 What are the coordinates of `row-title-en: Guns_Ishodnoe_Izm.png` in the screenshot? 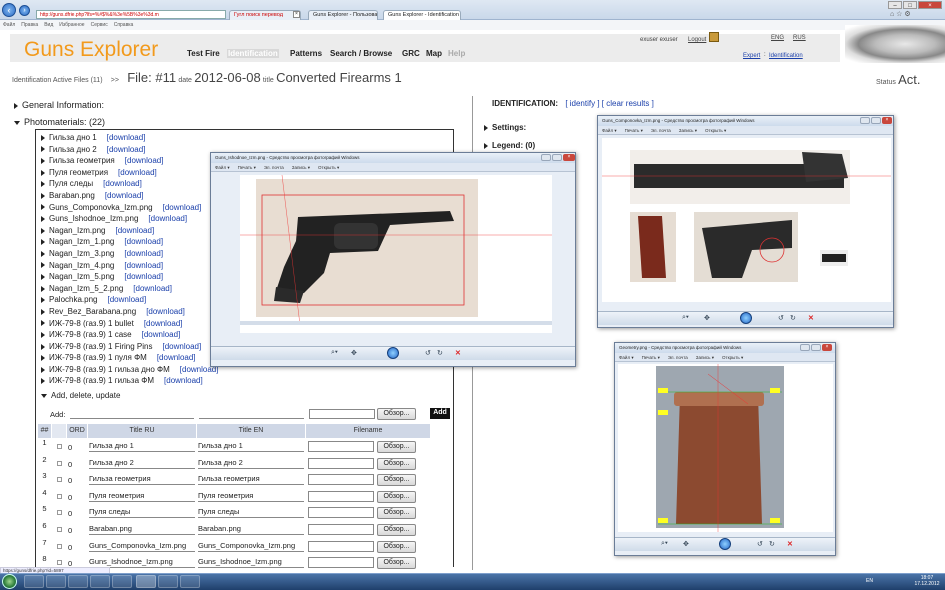 It's located at (251, 563).